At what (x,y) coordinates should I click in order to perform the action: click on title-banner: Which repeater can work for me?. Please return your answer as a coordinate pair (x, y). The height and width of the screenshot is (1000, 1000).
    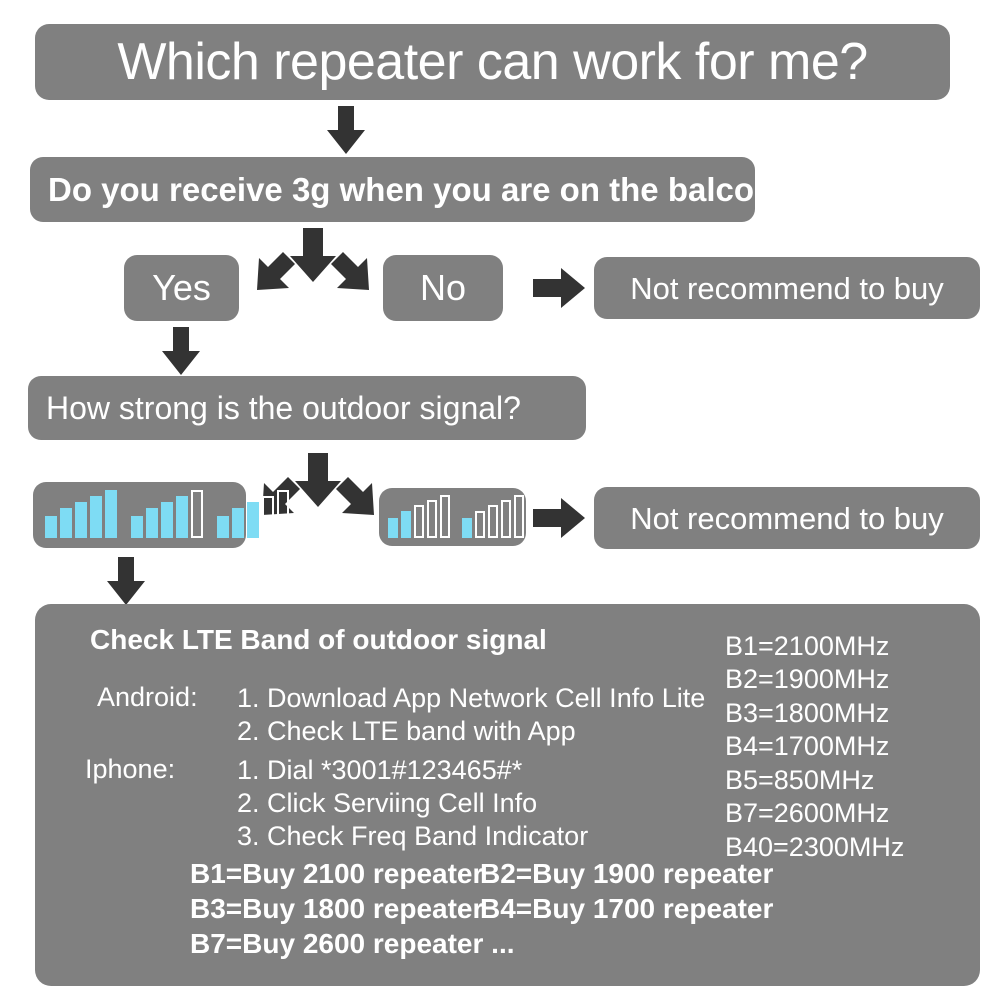
    Looking at the image, I should click on (492, 62).